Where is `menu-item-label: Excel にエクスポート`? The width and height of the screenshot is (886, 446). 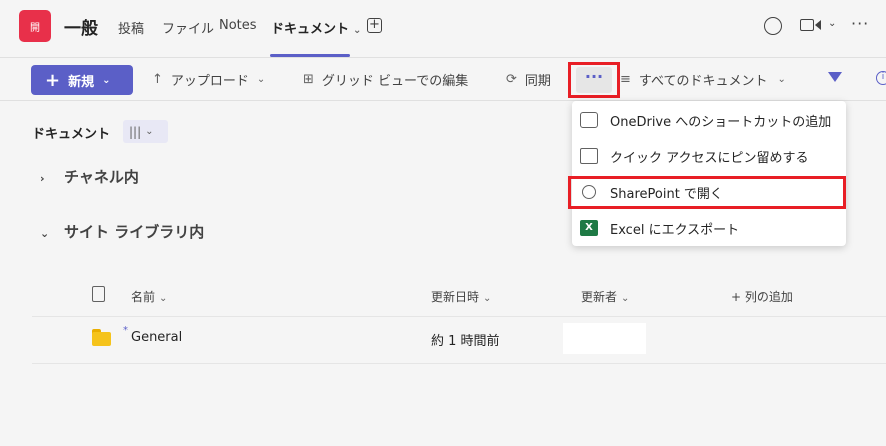
menu-item-label: Excel にエクスポート is located at coordinates (675, 230).